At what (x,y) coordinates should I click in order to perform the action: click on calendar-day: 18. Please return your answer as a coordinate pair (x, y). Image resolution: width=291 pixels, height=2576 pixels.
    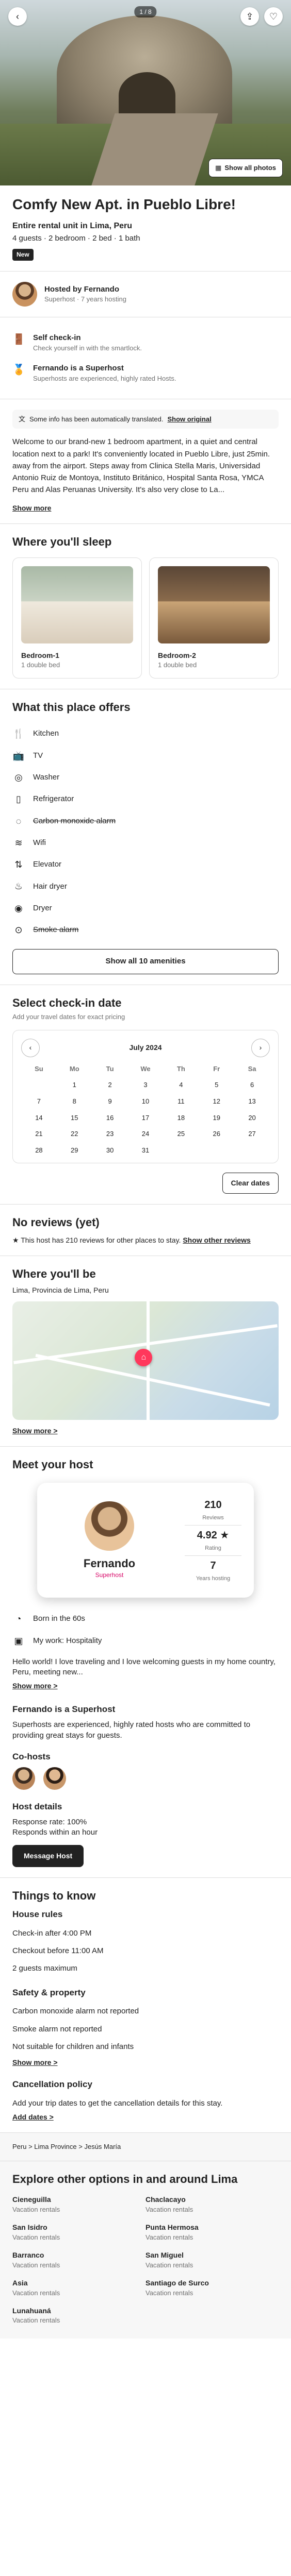
    Looking at the image, I should click on (181, 1118).